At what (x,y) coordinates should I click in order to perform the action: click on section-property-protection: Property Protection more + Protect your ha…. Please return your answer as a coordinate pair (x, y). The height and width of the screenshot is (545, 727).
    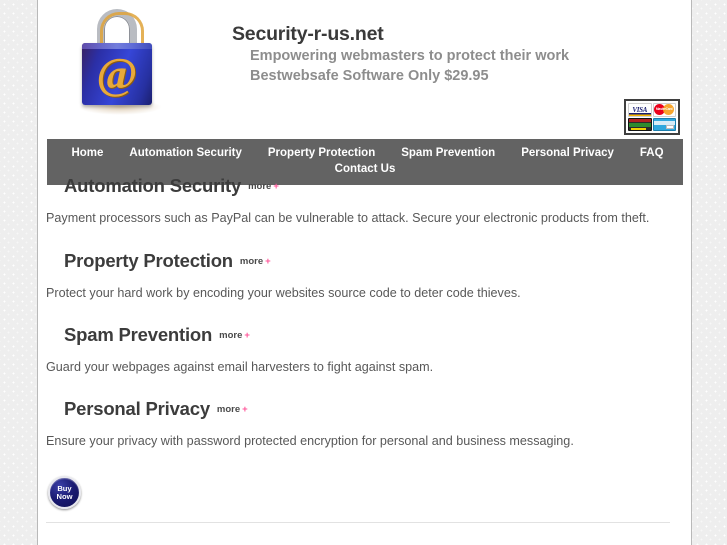
    Looking at the image, I should click on (364, 275).